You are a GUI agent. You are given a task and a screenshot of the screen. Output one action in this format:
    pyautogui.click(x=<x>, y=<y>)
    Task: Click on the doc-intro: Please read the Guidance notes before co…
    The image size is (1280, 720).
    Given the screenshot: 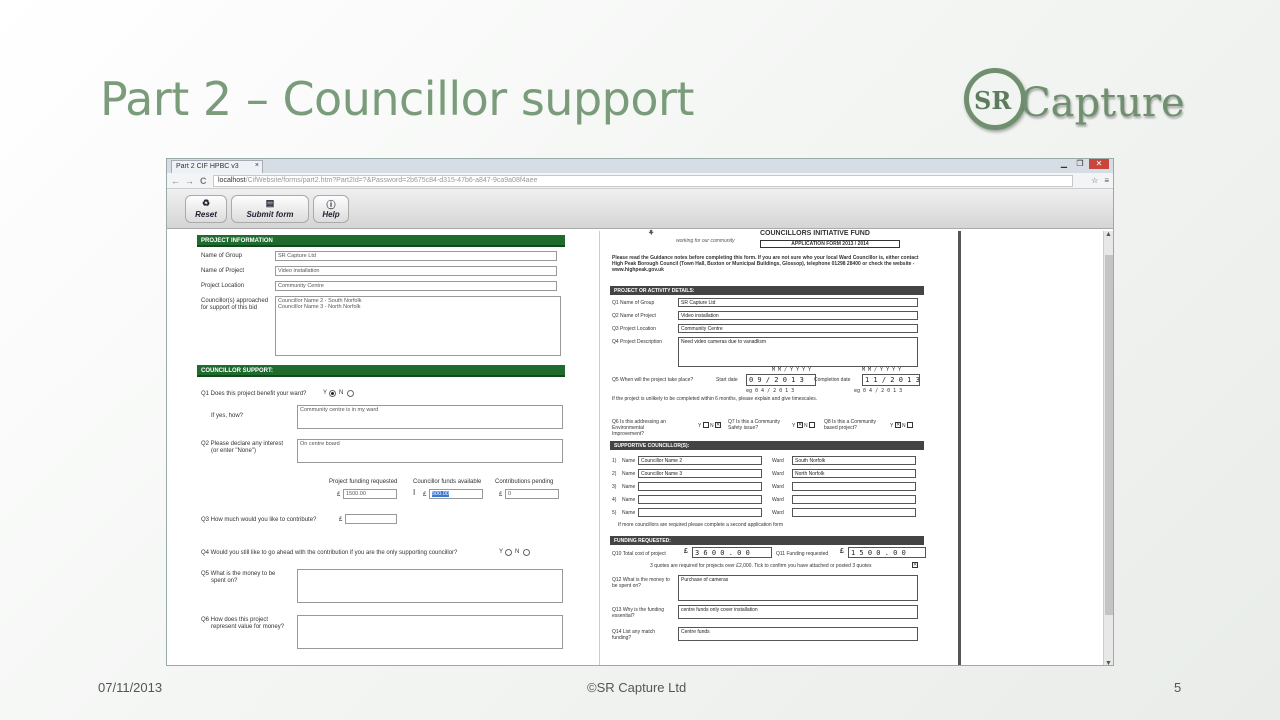 What is the action you would take?
    pyautogui.click(x=765, y=264)
    